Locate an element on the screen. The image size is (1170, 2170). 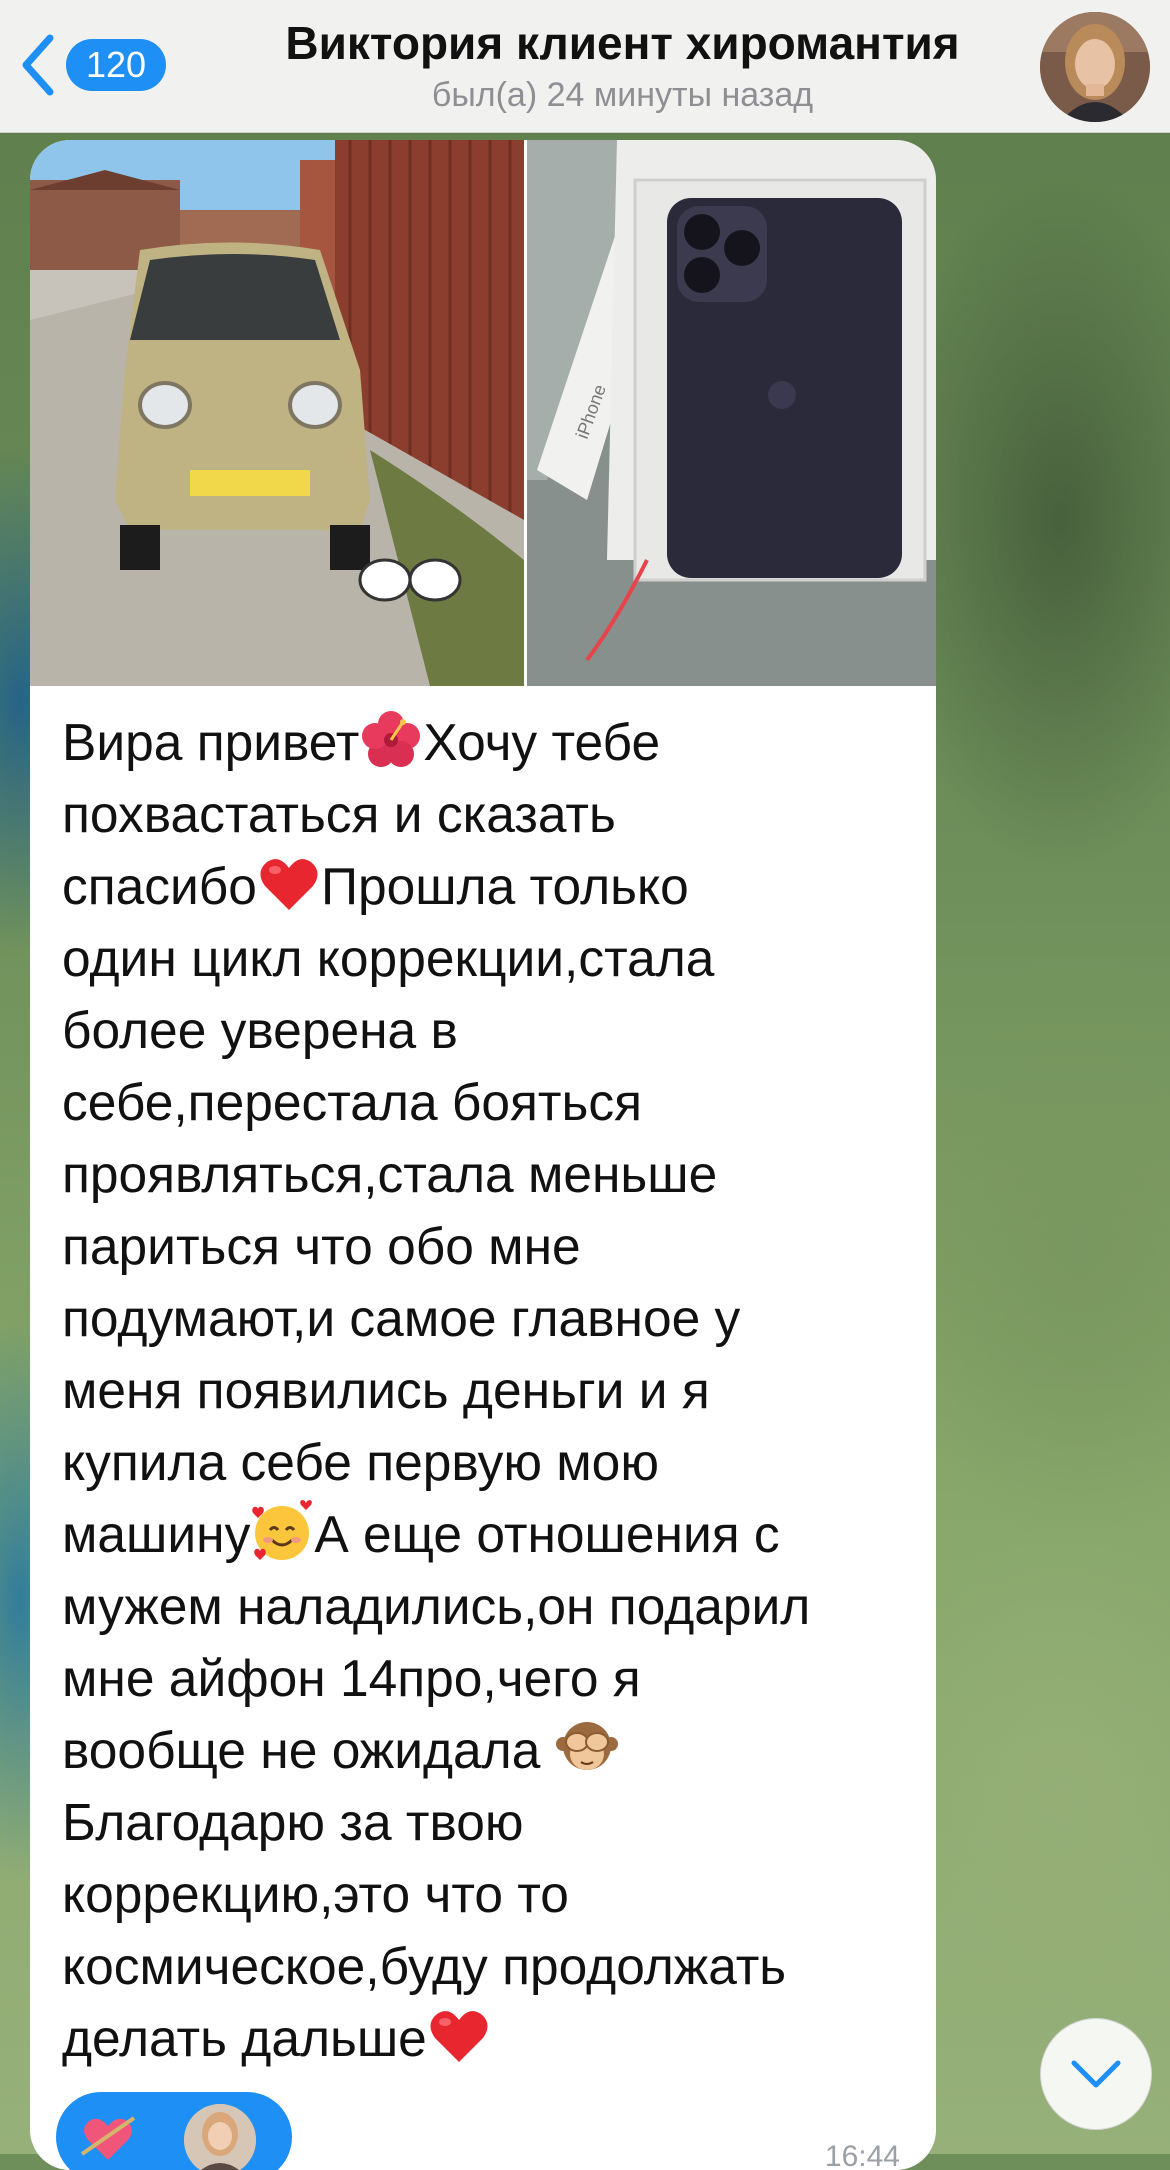
message-text-fragment: вообще не ожидала is located at coordinates (308, 1750).